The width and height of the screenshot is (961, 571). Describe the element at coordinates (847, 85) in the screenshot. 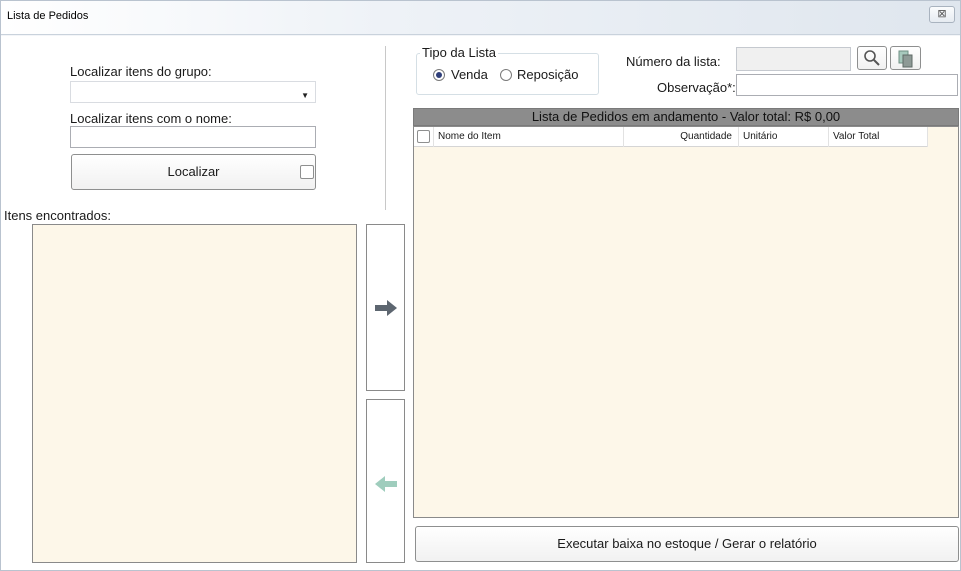

I see `observation-input` at that location.